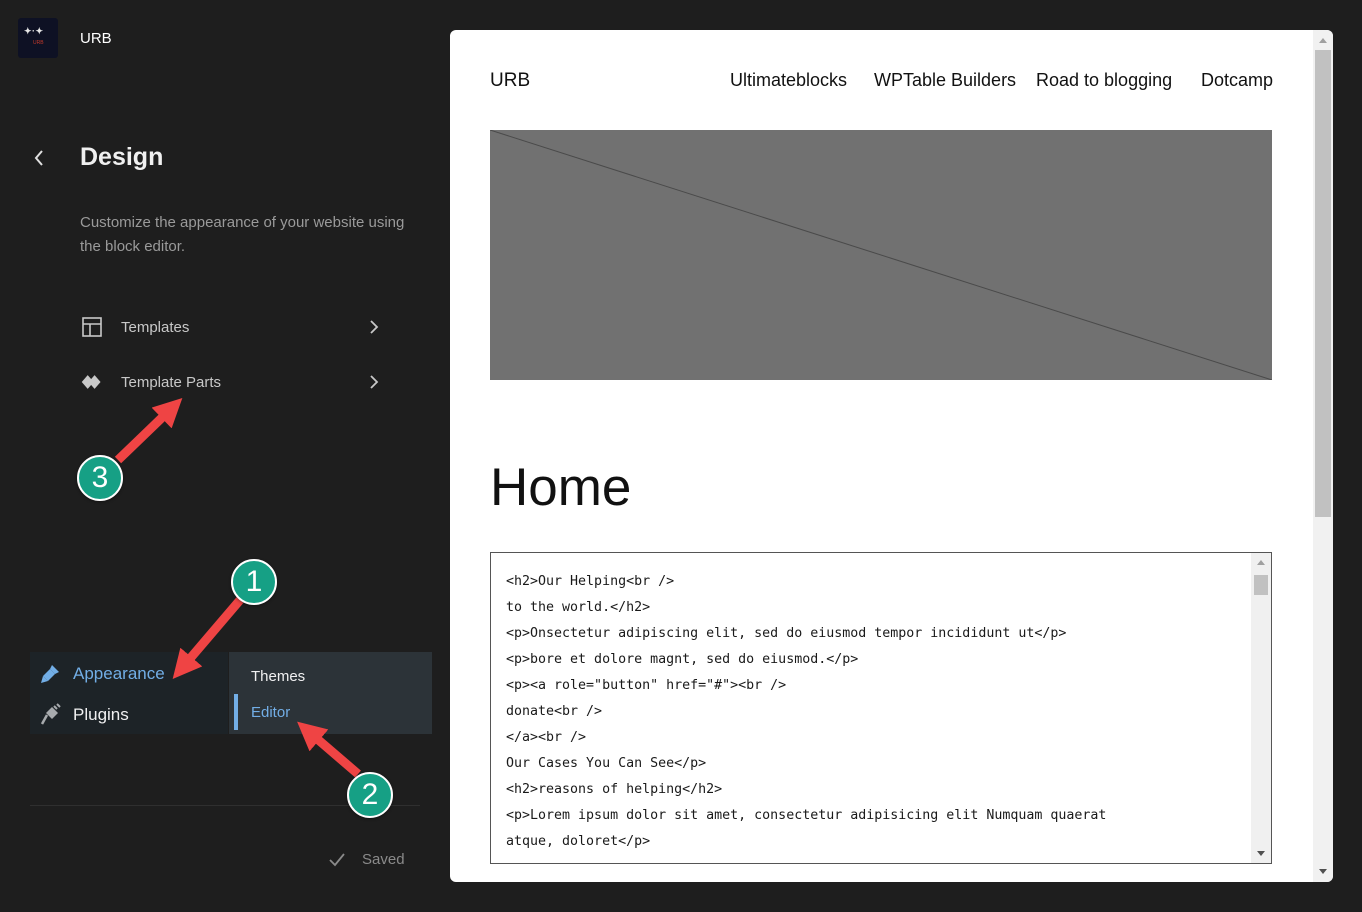 The width and height of the screenshot is (1362, 912). Describe the element at coordinates (1237, 80) in the screenshot. I see `preview-nav-item: Dotcamp` at that location.